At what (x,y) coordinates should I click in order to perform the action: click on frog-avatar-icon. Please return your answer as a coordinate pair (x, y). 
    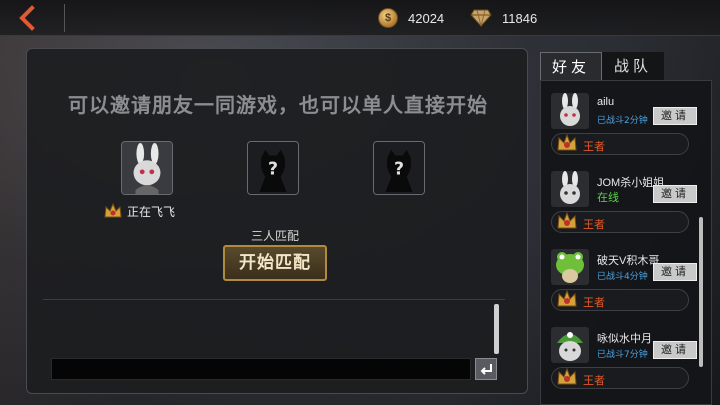
    Looking at the image, I should click on (570, 267).